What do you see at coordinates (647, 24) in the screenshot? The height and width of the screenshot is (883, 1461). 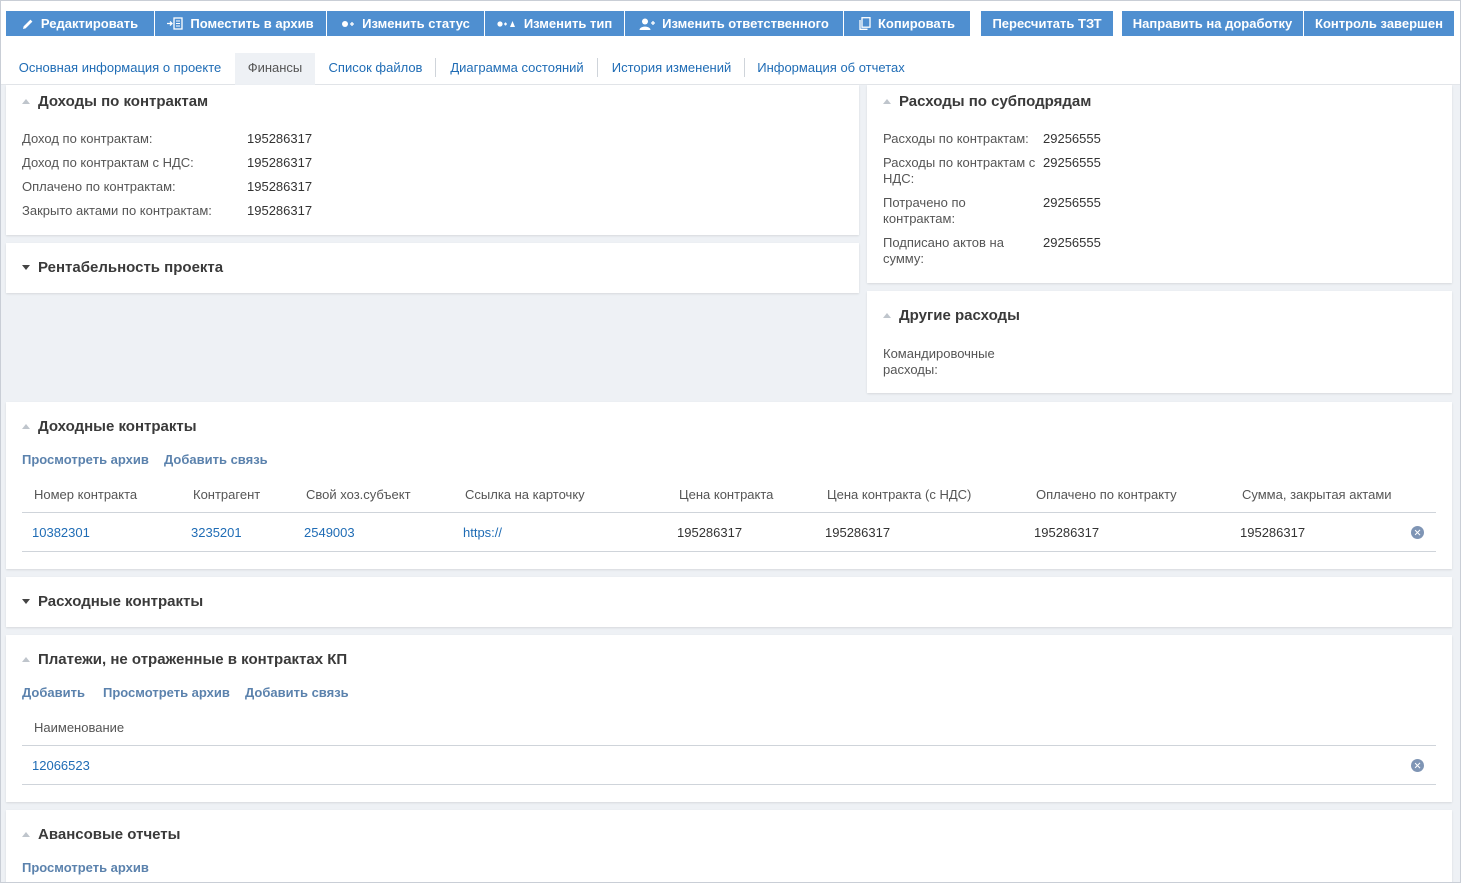 I see `user-add-icon` at bounding box center [647, 24].